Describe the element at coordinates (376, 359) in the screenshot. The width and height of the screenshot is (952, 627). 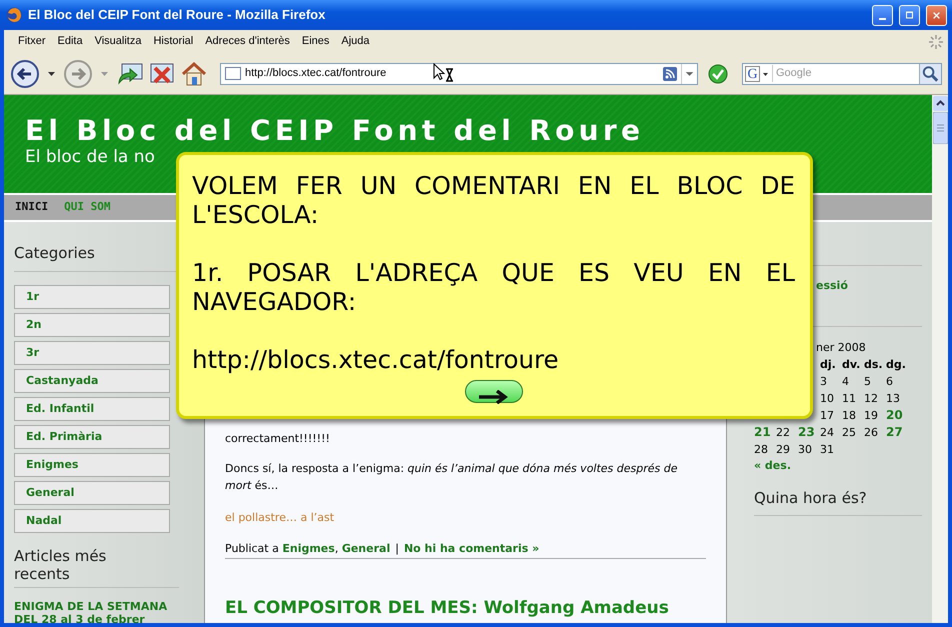
I see `instruction-url: http://blocs.xtec.cat/fontroure` at that location.